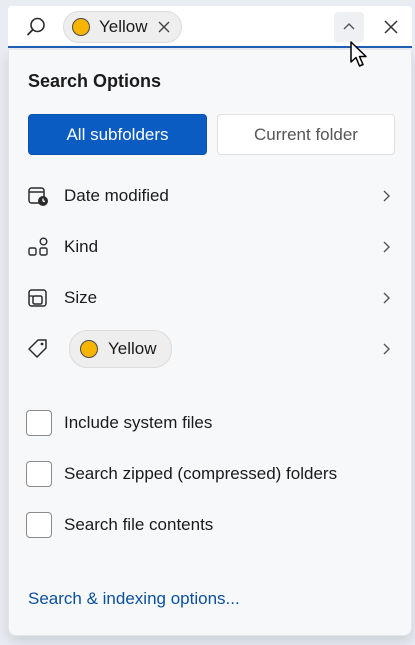 Image resolution: width=415 pixels, height=645 pixels. What do you see at coordinates (36, 27) in the screenshot?
I see `search-icon` at bounding box center [36, 27].